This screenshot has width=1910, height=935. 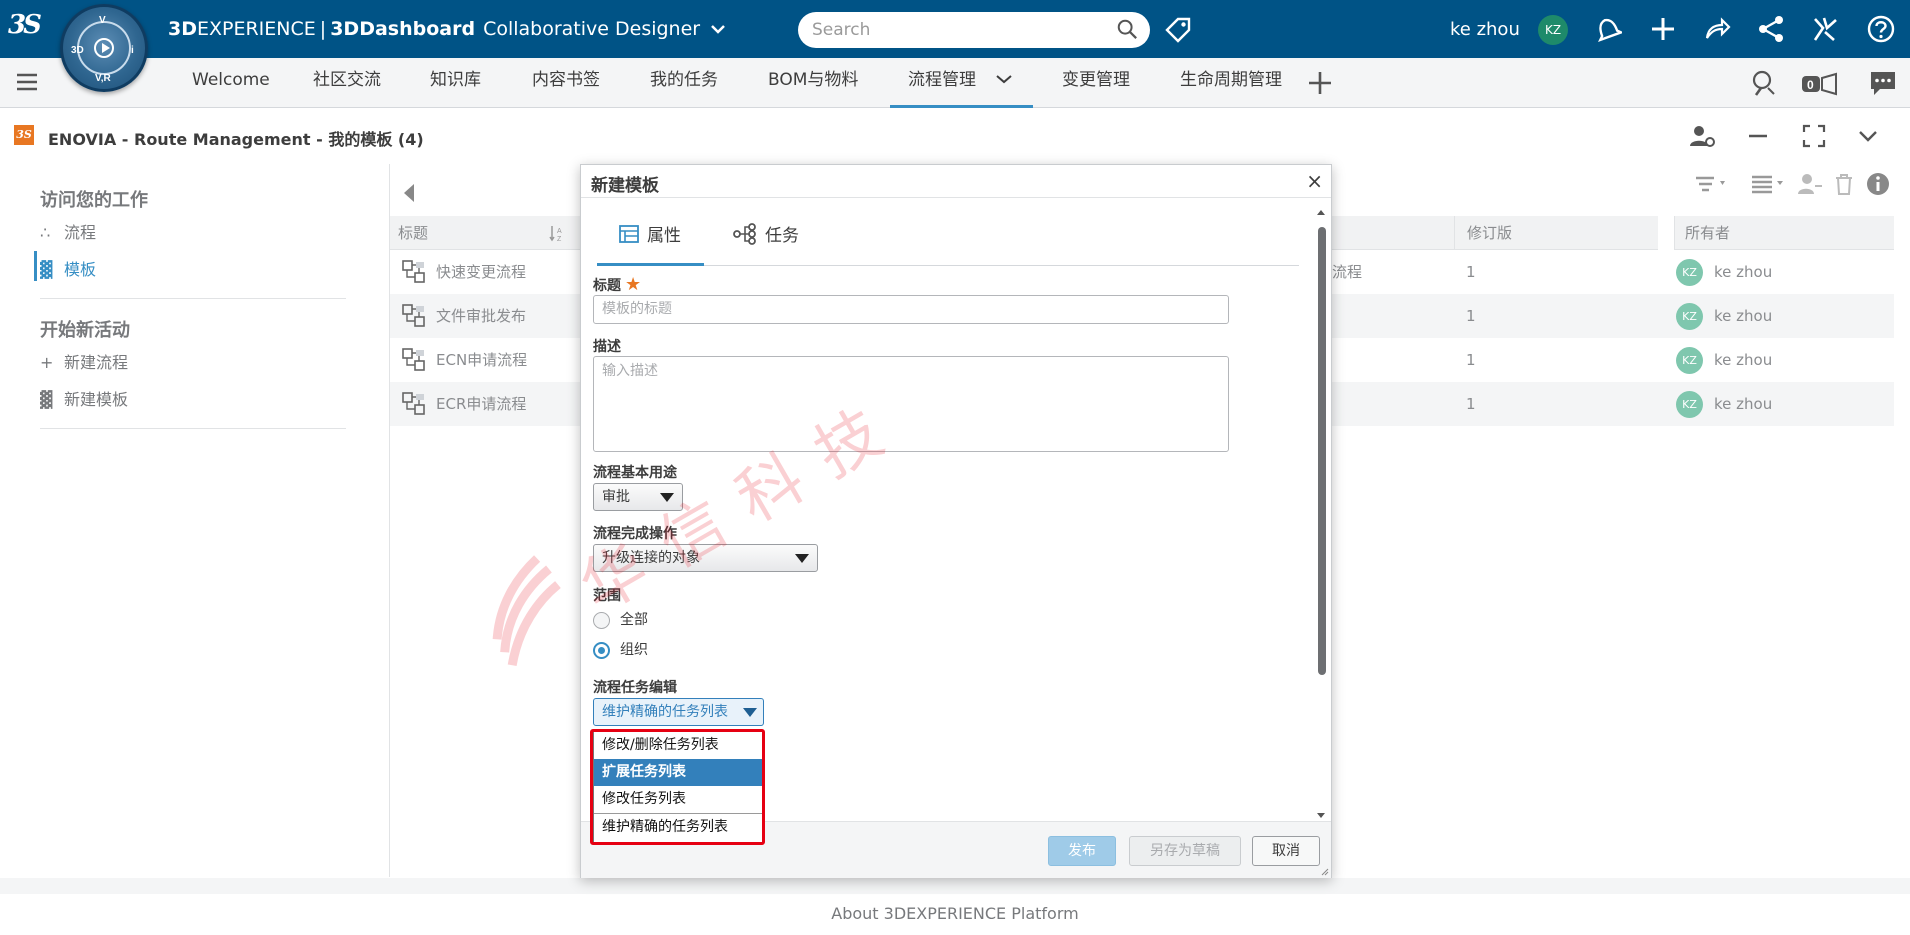 What do you see at coordinates (813, 83) in the screenshot?
I see `tab-bom: BOM与物料` at bounding box center [813, 83].